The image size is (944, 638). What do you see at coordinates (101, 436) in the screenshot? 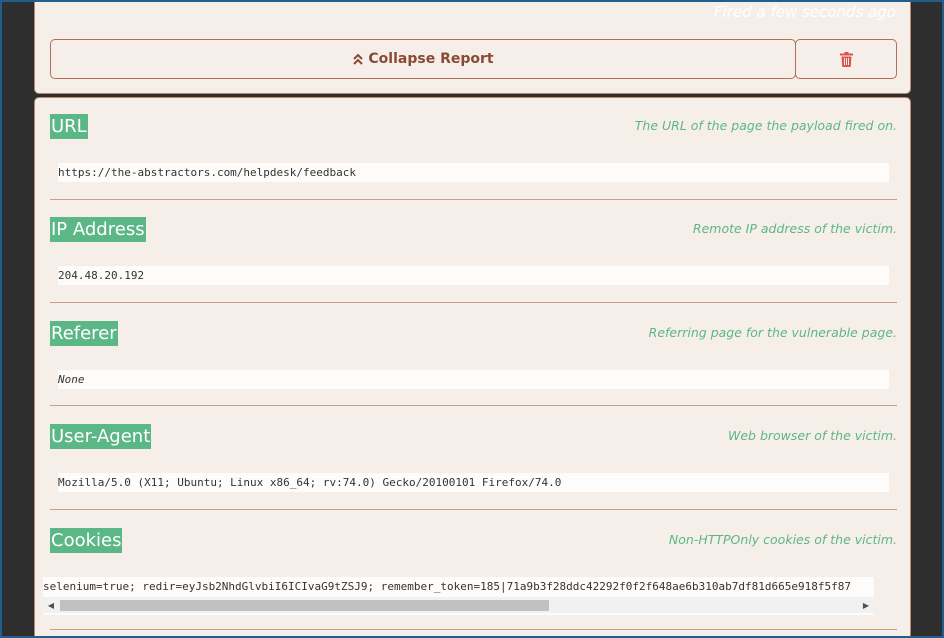
I see `field-title-user-agent: User-Agent` at bounding box center [101, 436].